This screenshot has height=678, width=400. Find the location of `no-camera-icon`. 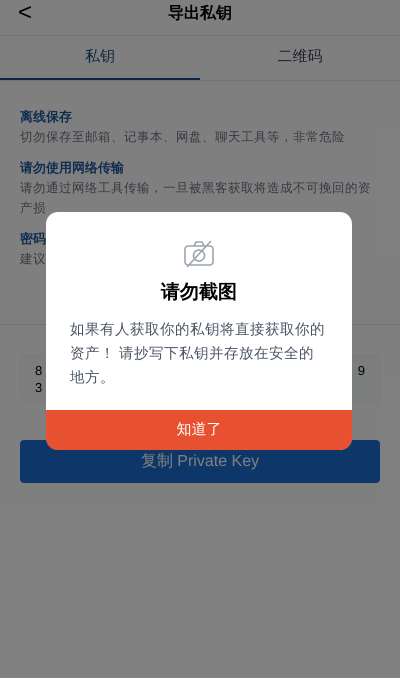

no-camera-icon is located at coordinates (199, 254).